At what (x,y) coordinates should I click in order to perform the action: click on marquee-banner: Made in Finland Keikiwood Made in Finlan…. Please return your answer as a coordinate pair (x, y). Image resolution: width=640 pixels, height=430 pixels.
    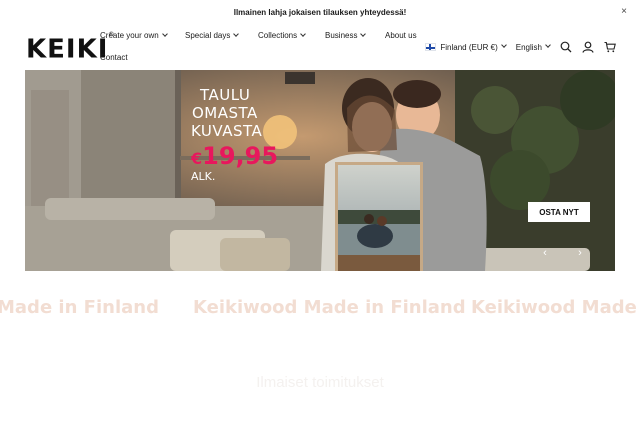
    Looking at the image, I should click on (320, 309).